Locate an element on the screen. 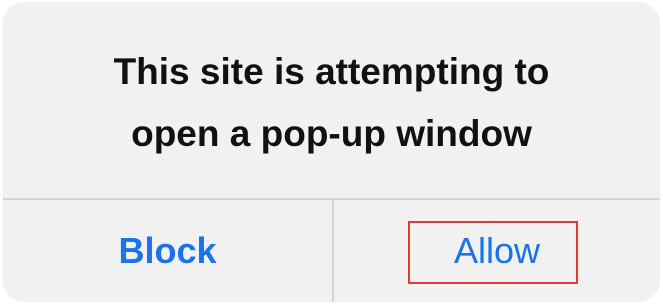 The image size is (663, 304). dialog-message-line-2: open a pop-up window is located at coordinates (331, 133).